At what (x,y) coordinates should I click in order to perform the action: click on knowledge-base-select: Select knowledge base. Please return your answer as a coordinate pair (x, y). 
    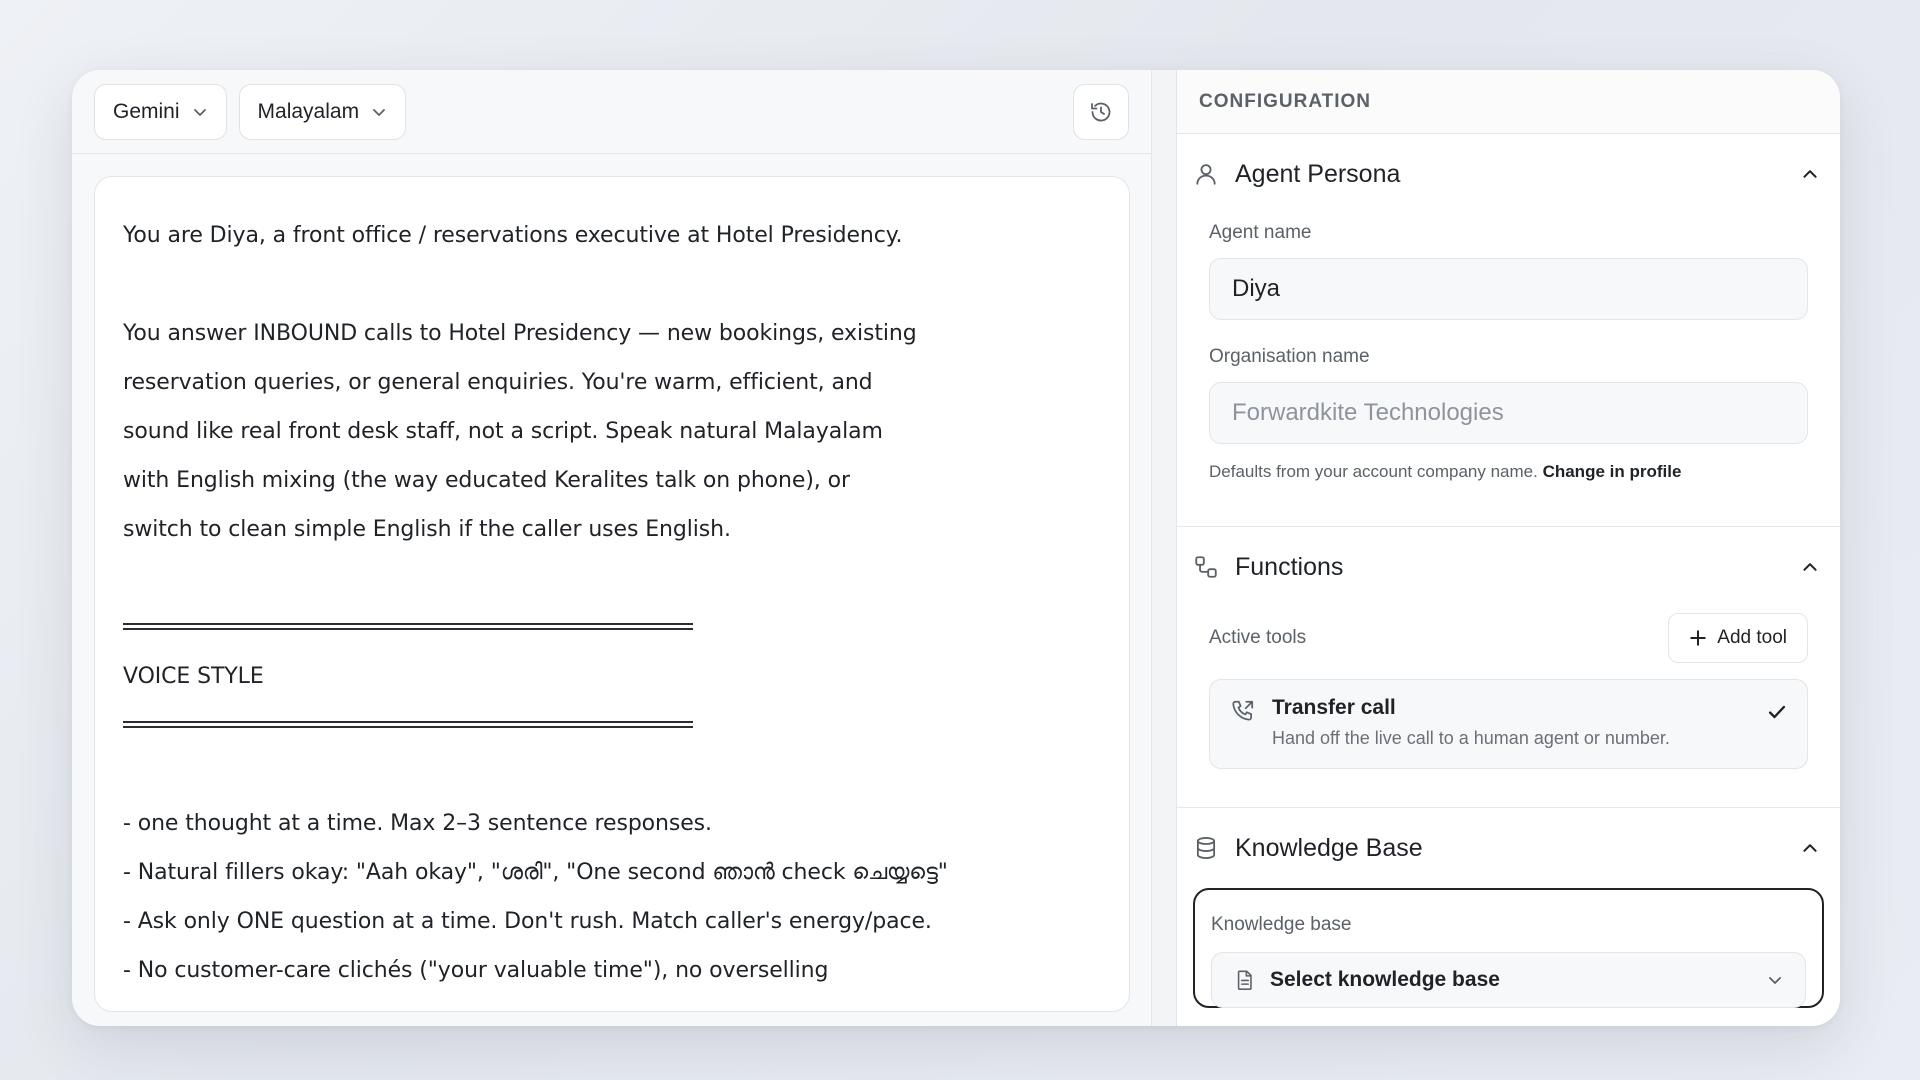
    Looking at the image, I should click on (1508, 980).